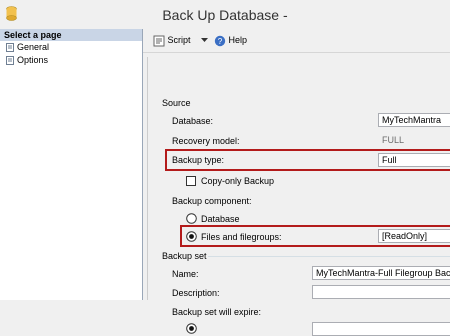 The image size is (450, 336). What do you see at coordinates (196, 293) in the screenshot?
I see `description-label: Description:` at bounding box center [196, 293].